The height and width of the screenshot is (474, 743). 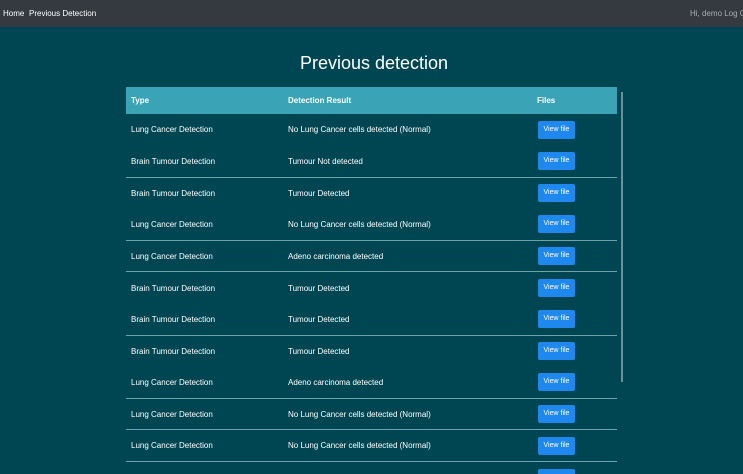 What do you see at coordinates (62, 13) in the screenshot?
I see `nav-previous-detection-link: Previous Detection` at bounding box center [62, 13].